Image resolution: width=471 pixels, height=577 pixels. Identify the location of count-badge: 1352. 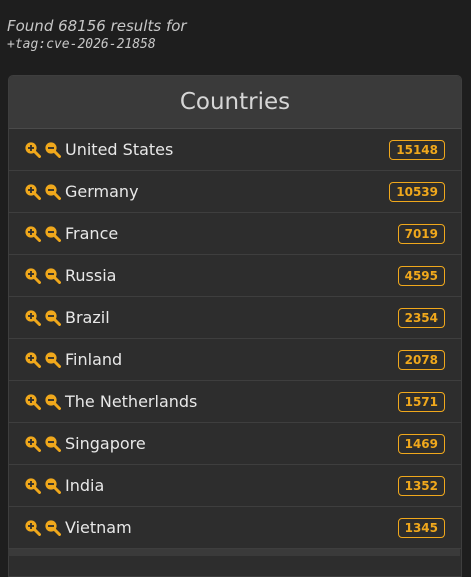
(421, 485).